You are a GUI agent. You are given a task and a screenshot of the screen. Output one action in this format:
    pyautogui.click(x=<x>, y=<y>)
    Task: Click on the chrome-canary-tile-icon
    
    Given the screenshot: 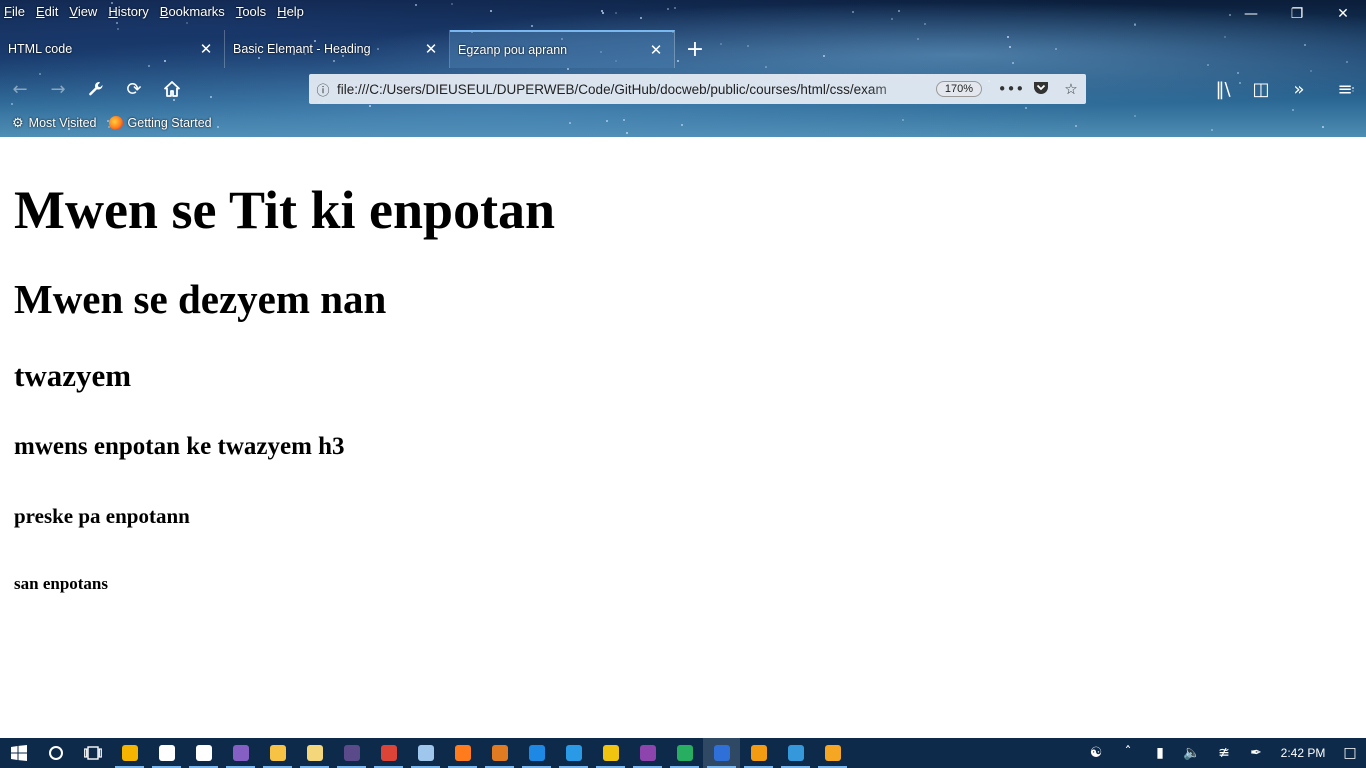 What is the action you would take?
    pyautogui.click(x=129, y=753)
    